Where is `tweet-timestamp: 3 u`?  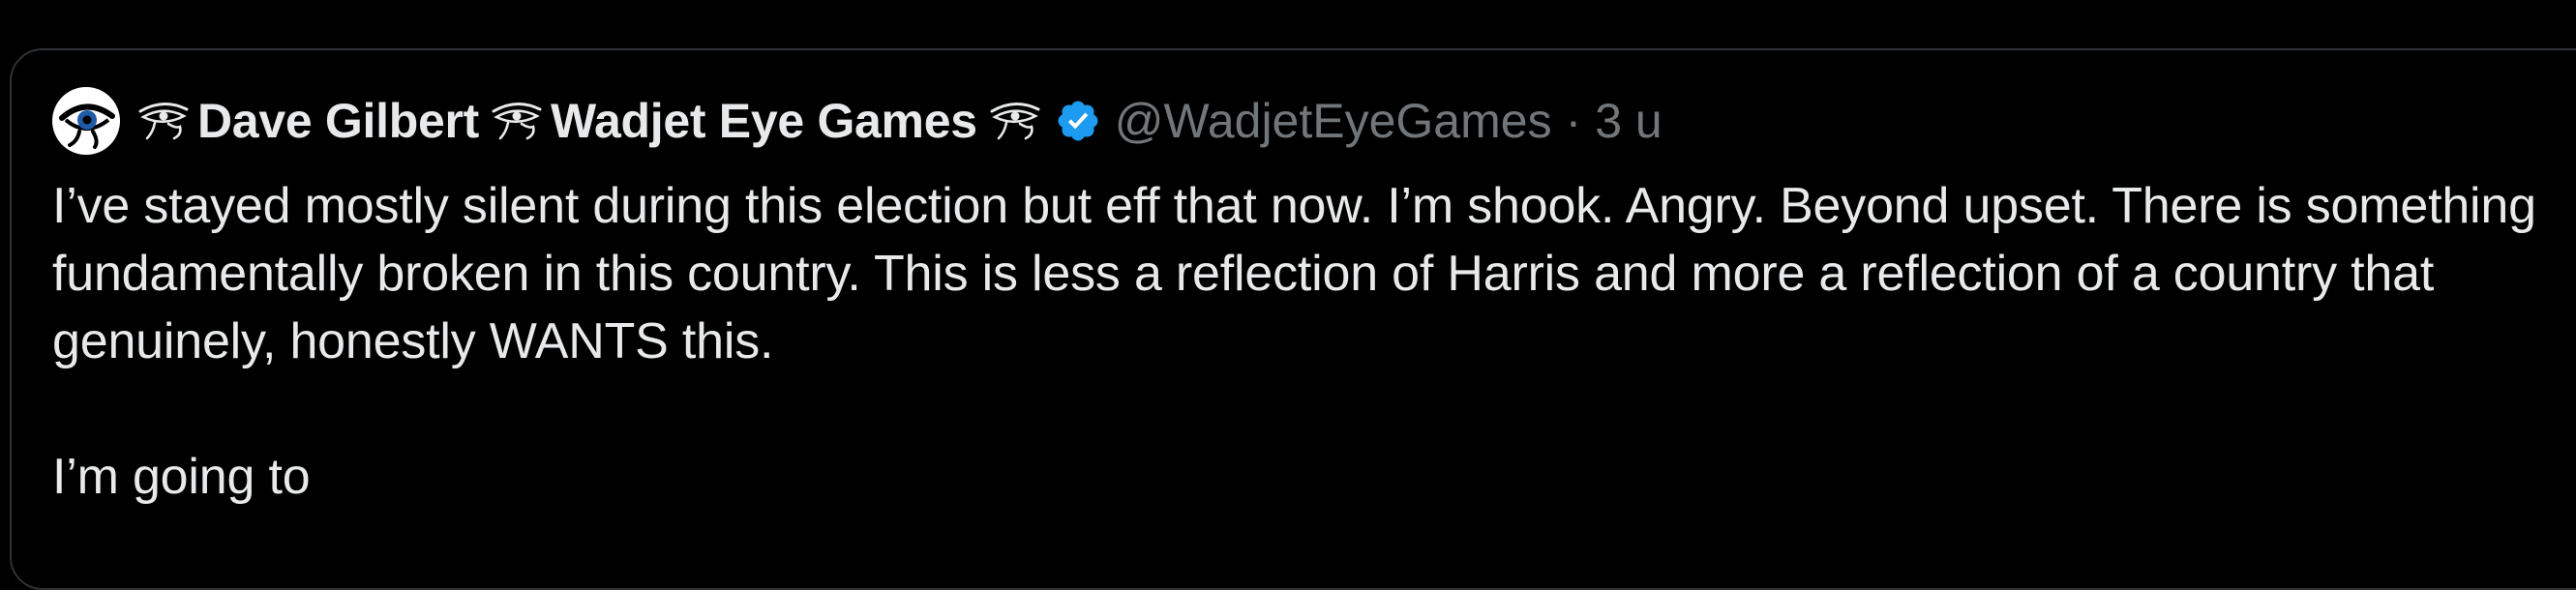
tweet-timestamp: 3 u is located at coordinates (1628, 121).